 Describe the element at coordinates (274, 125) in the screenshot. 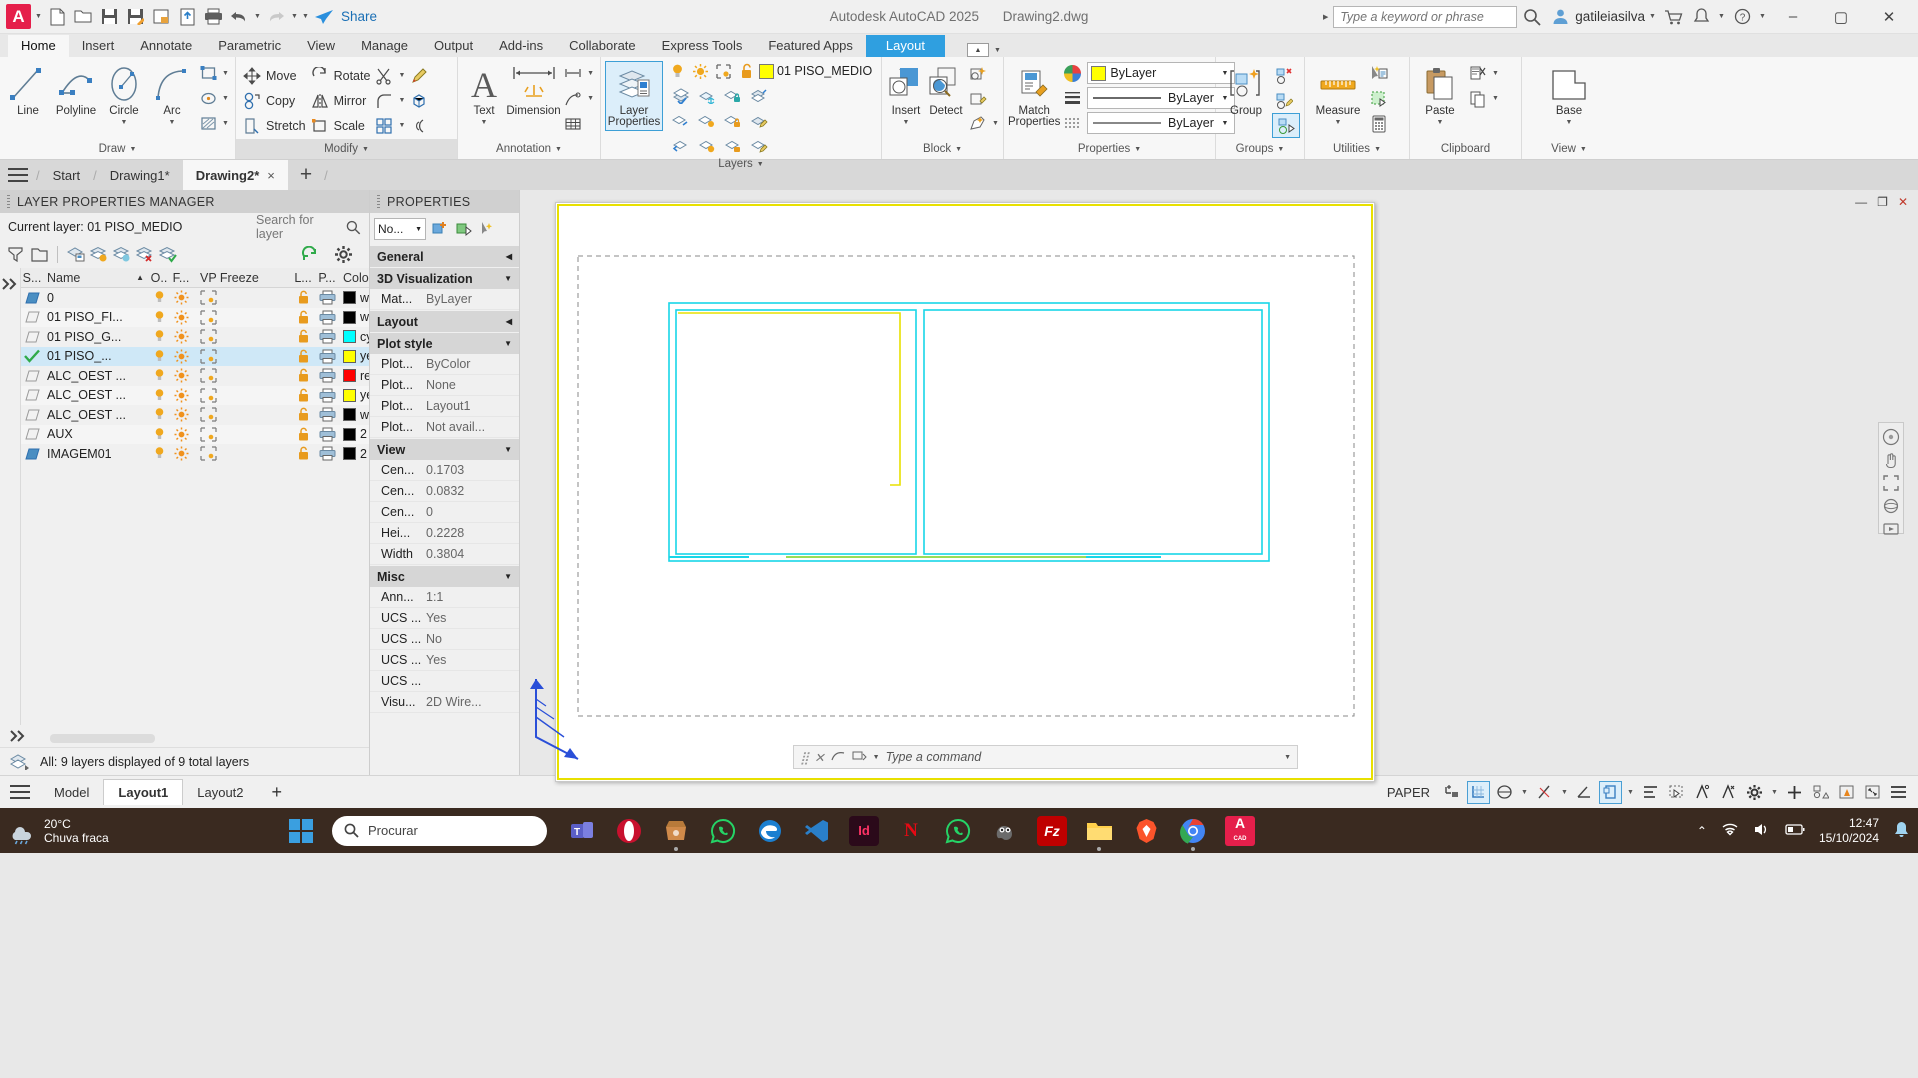

I see `stretch-button: Stretch` at that location.